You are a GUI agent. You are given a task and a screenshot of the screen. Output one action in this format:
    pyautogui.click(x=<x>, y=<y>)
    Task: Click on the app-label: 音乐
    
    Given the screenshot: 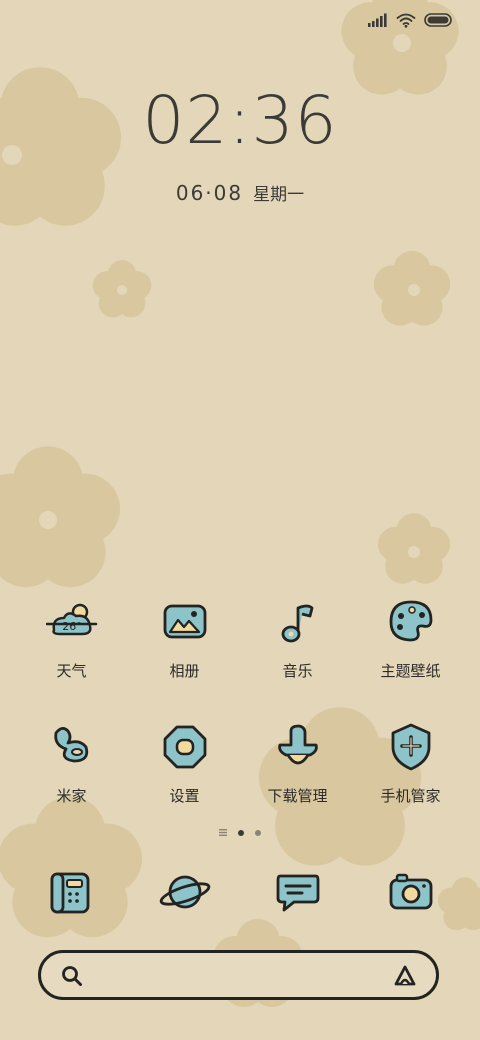 What is the action you would take?
    pyautogui.click(x=297, y=671)
    